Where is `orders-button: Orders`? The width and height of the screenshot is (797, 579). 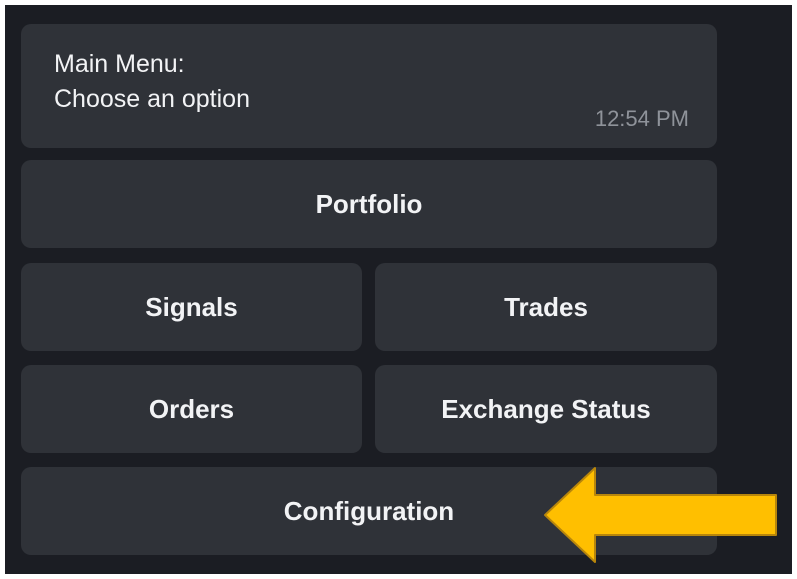
orders-button: Orders is located at coordinates (191, 409).